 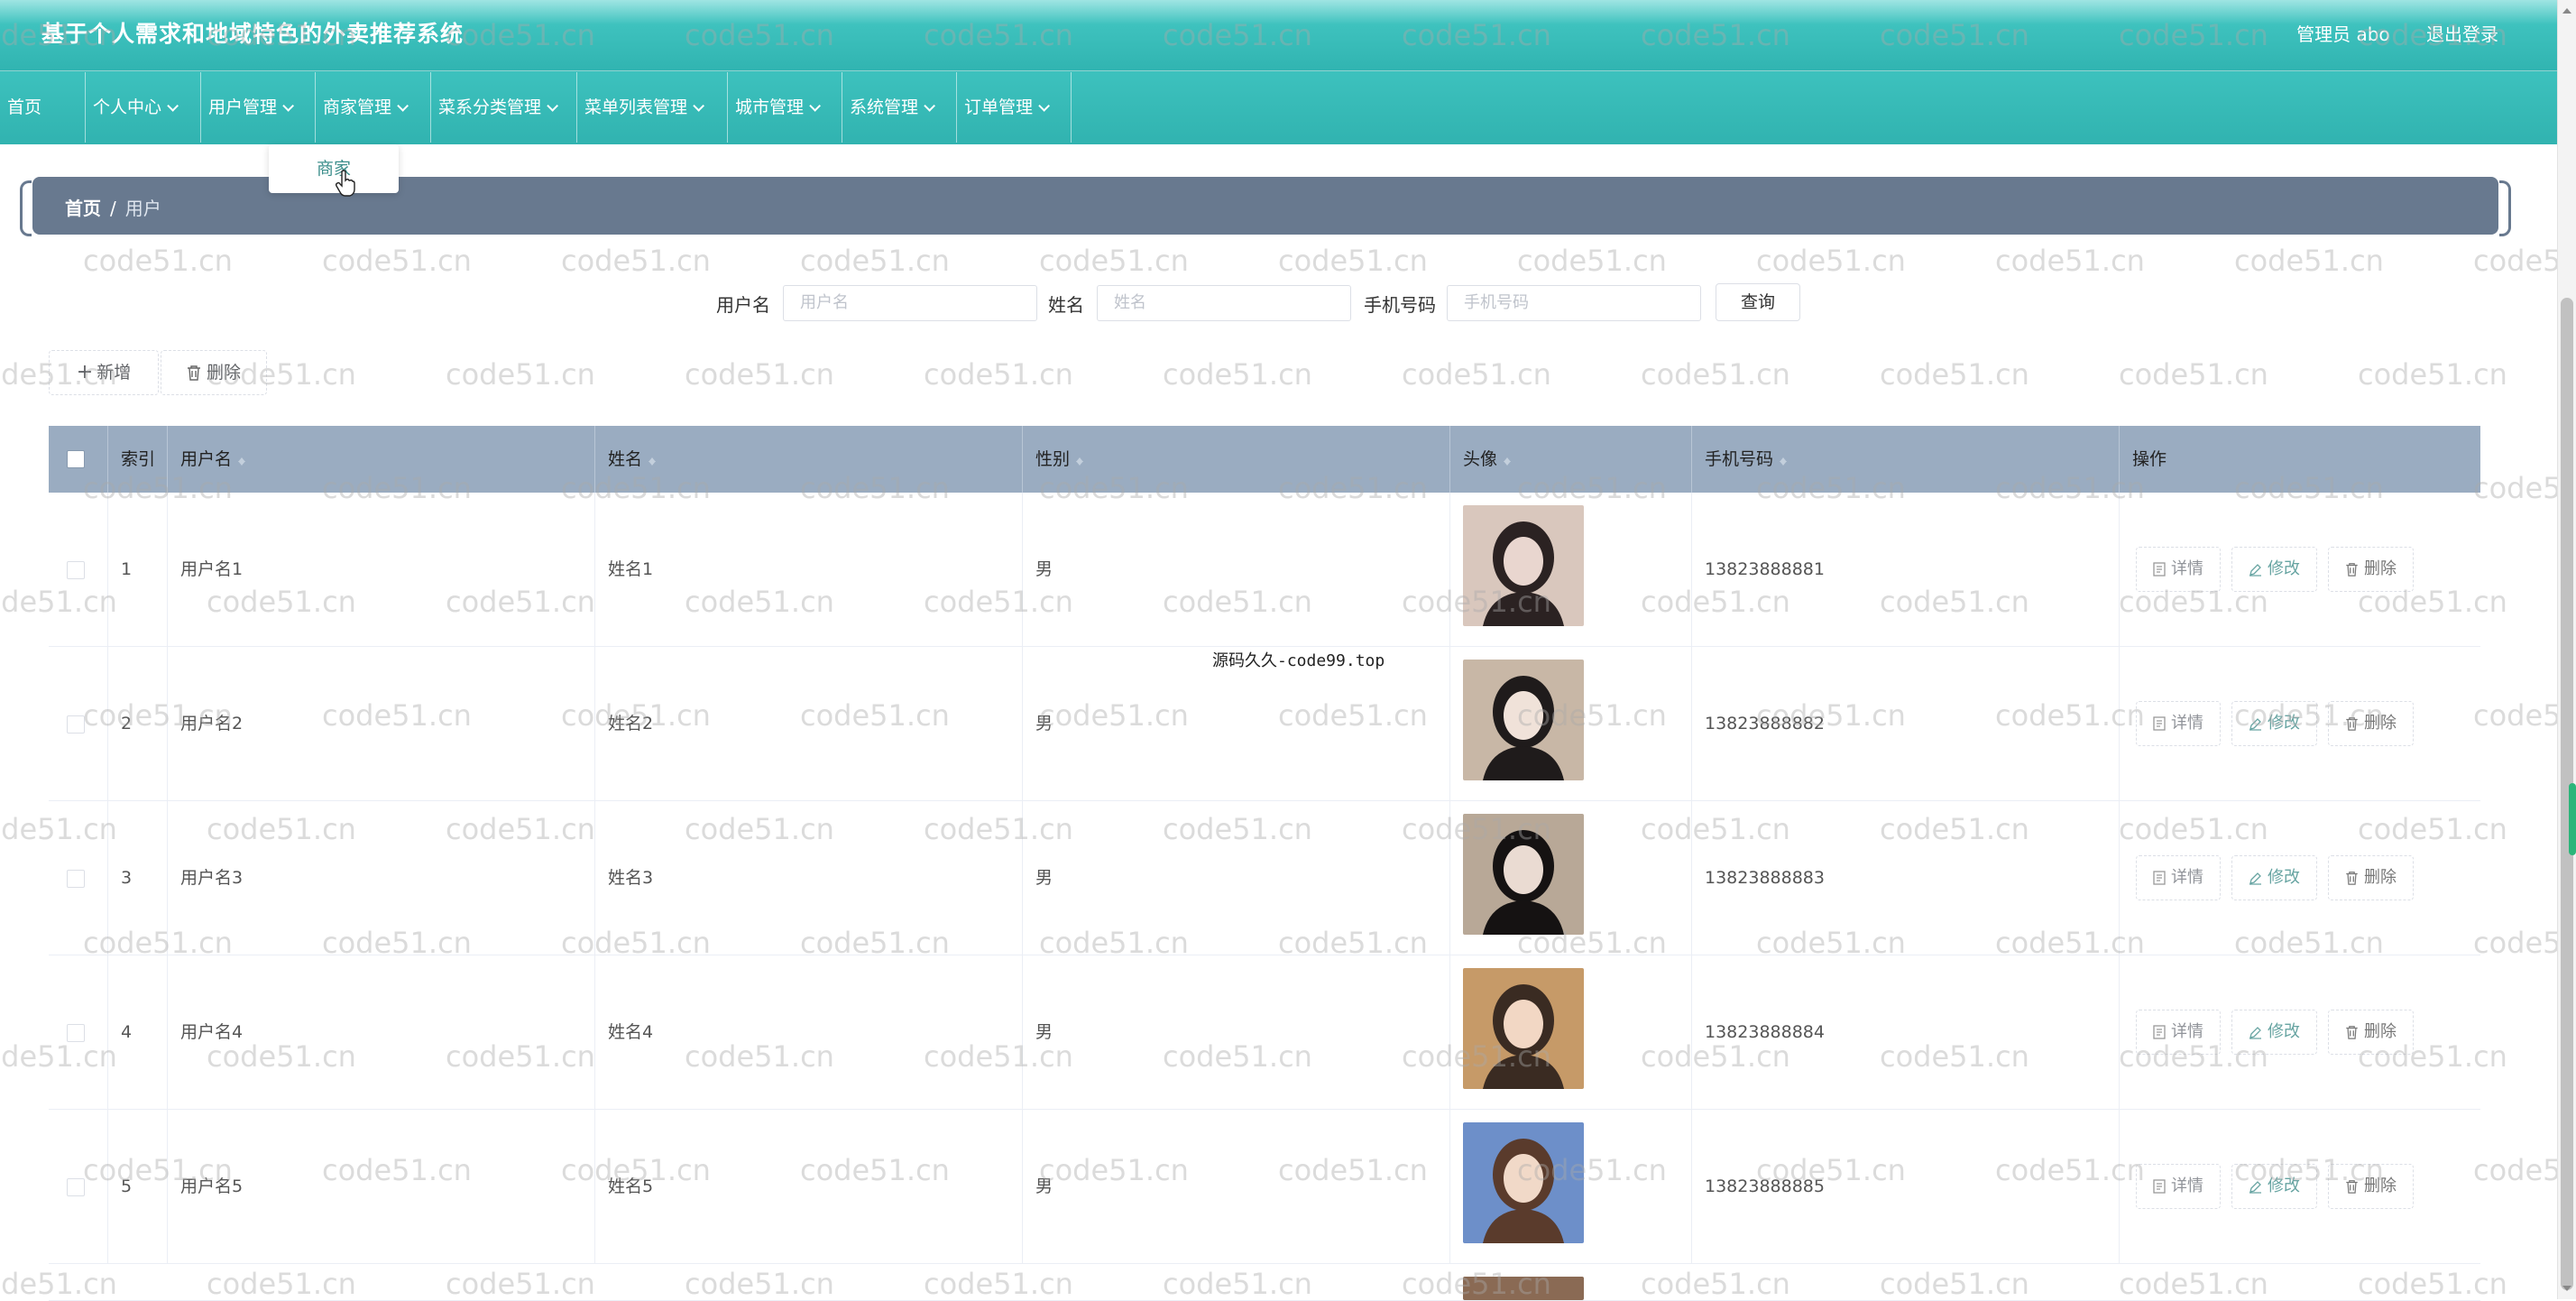 I want to click on username-search-label: 用户名, so click(x=743, y=305).